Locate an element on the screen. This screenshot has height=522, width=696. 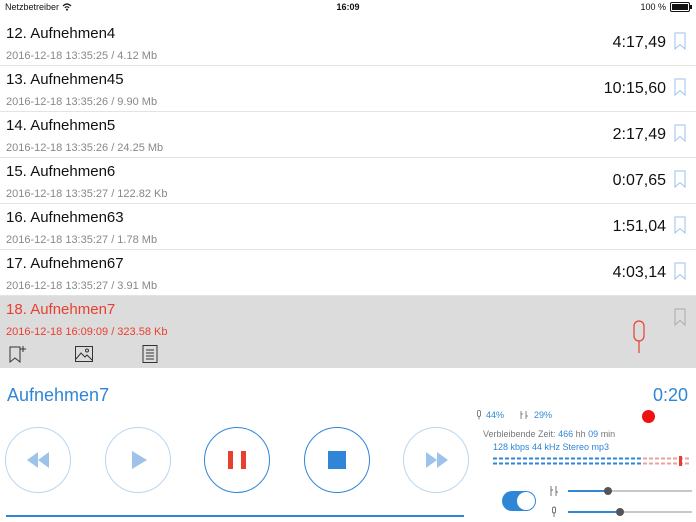
remaining-time: Verbleibende Zeit: 466 hh 09 min is located at coordinates (549, 434).